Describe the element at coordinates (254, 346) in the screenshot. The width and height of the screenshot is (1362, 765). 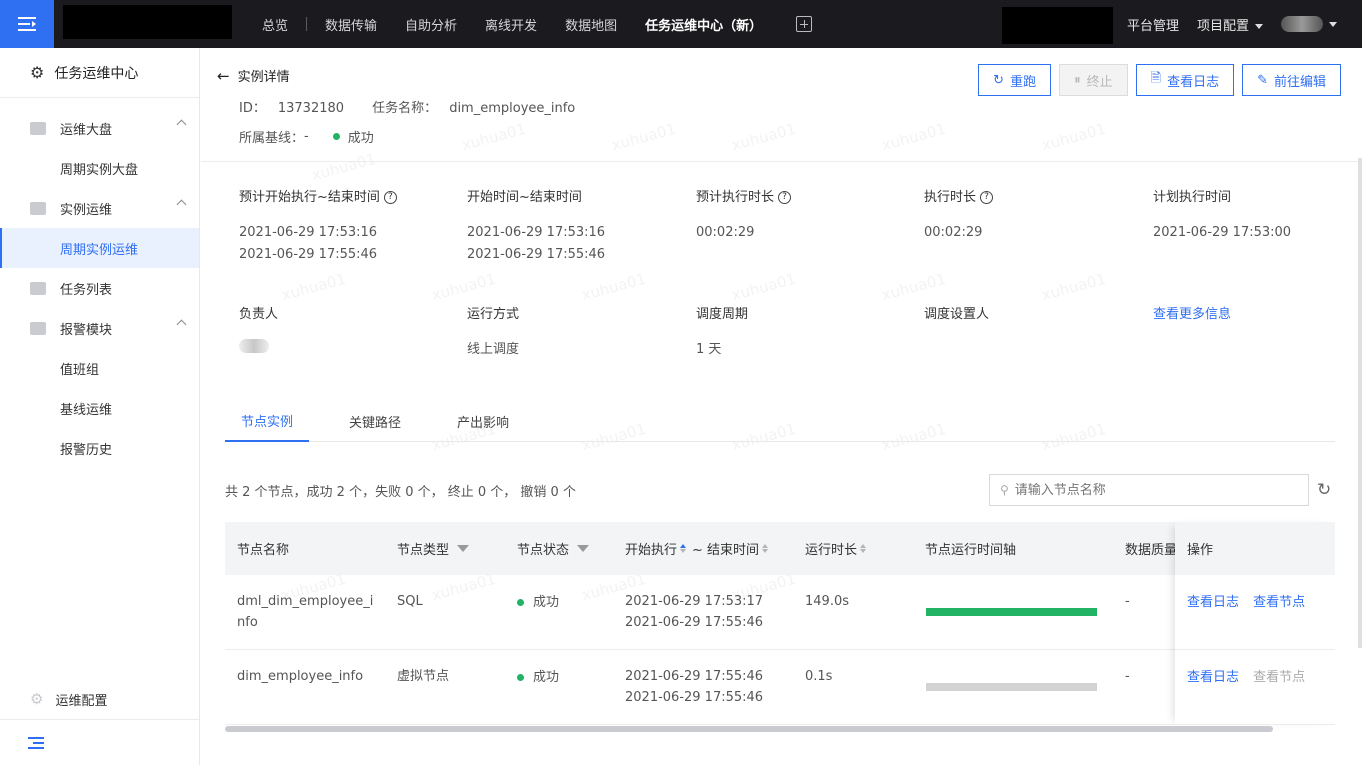
I see `owner-avatar` at that location.